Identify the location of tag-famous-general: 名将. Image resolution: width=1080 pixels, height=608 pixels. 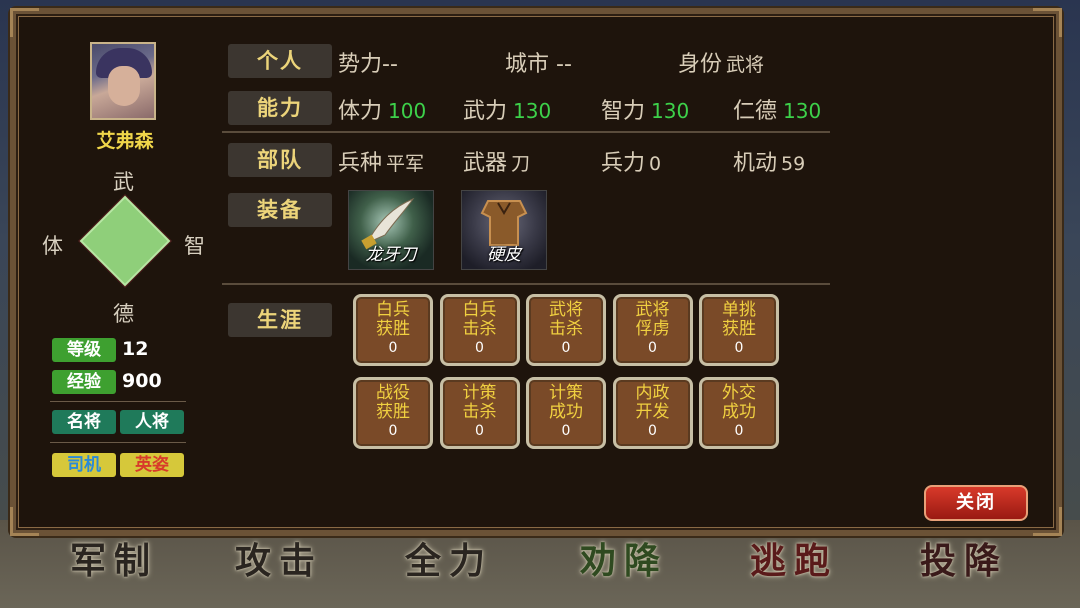
(84, 422).